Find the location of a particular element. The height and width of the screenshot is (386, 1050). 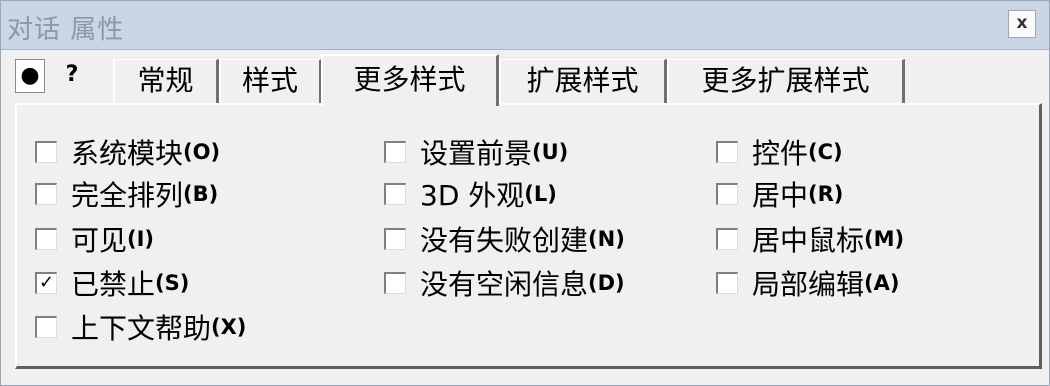

title-bar: 对话 属性 x is located at coordinates (525, 25).